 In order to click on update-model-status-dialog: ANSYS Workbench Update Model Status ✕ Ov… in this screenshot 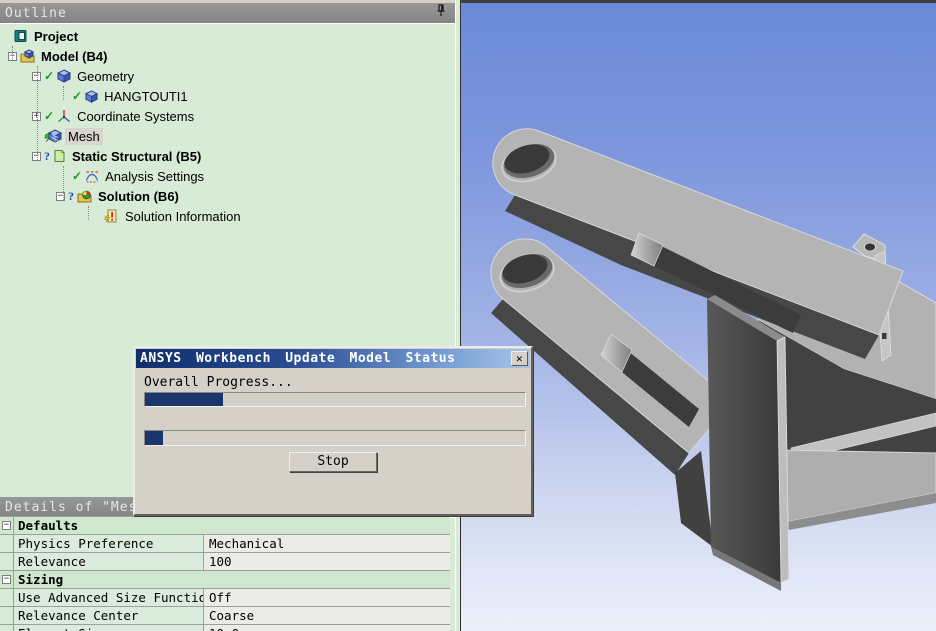, I will do `click(333, 431)`.